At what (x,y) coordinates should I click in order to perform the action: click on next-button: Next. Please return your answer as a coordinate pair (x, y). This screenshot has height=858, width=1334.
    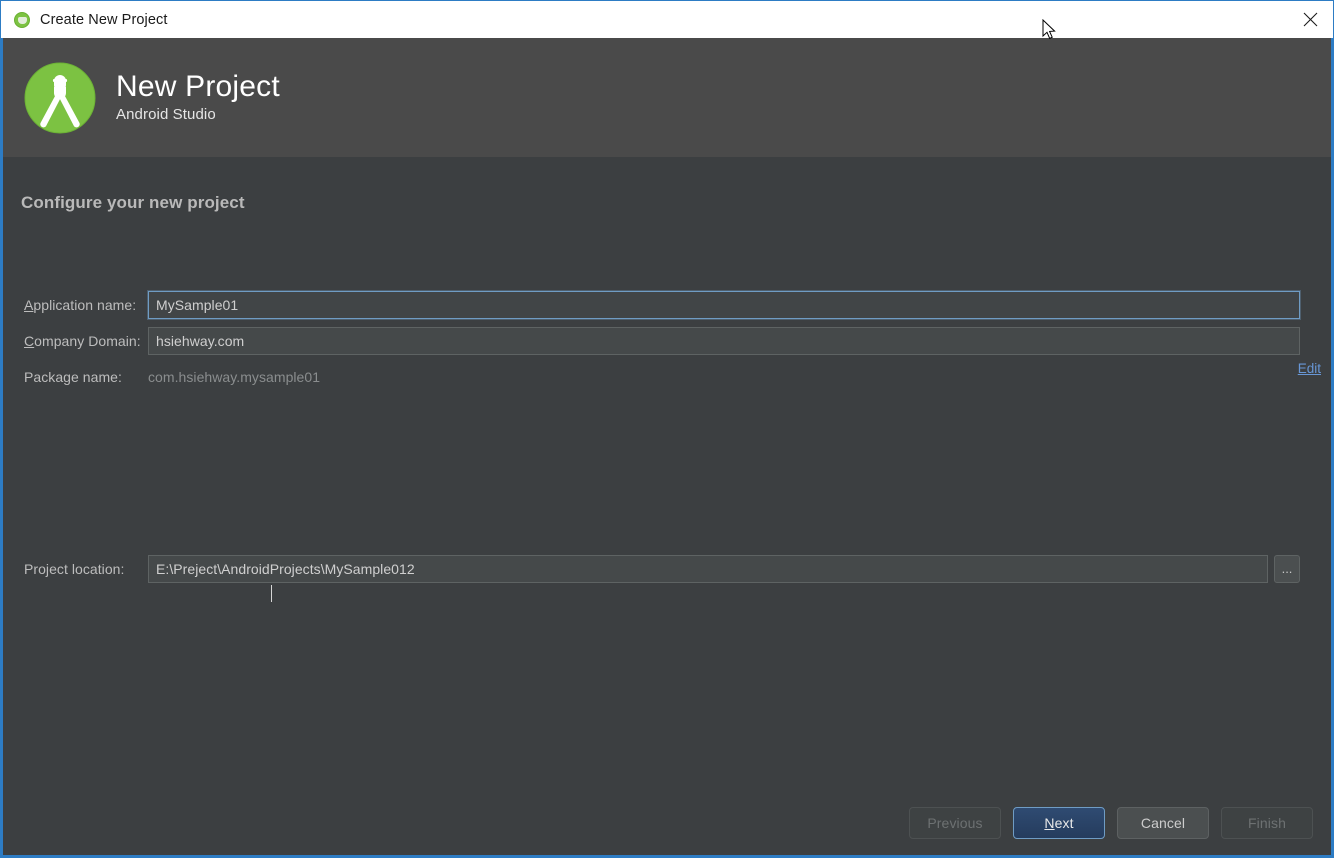
    Looking at the image, I should click on (1059, 823).